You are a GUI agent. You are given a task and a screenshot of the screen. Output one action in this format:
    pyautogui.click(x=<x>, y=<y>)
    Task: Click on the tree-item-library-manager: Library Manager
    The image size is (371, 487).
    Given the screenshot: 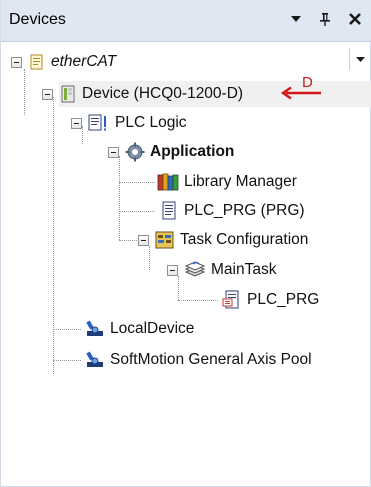 What is the action you would take?
    pyautogui.click(x=227, y=182)
    